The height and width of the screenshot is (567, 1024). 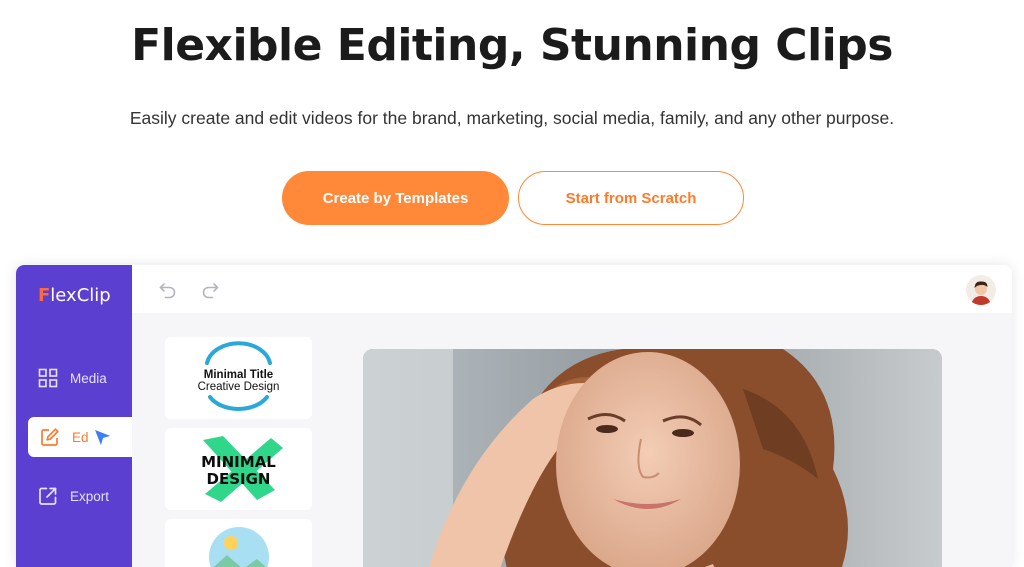 What do you see at coordinates (238, 387) in the screenshot?
I see `template-title-line2: Creative Design` at bounding box center [238, 387].